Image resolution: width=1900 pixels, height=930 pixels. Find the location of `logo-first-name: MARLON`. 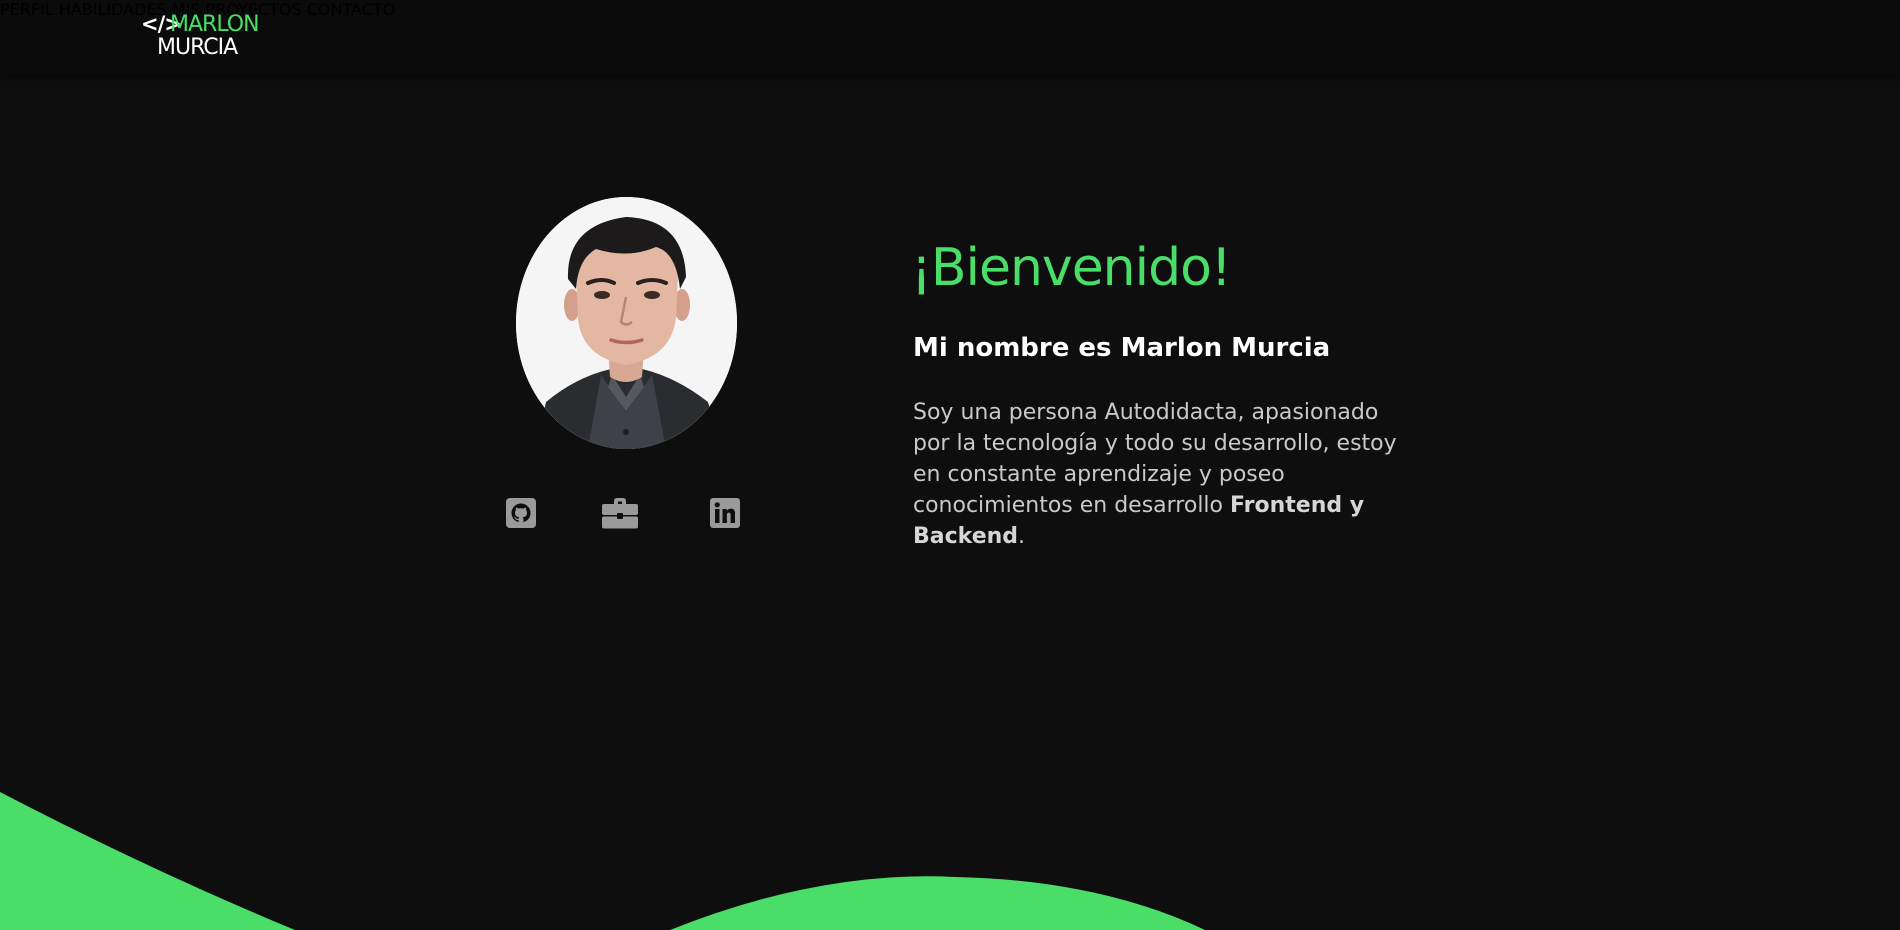

logo-first-name: MARLON is located at coordinates (215, 24).